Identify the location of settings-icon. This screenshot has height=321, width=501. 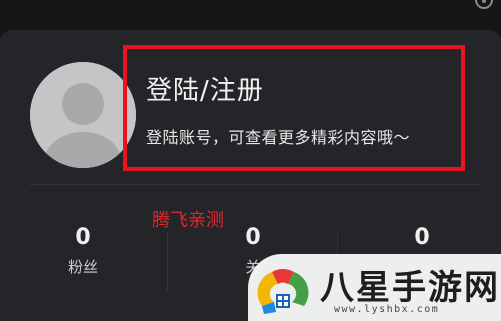
(484, 6).